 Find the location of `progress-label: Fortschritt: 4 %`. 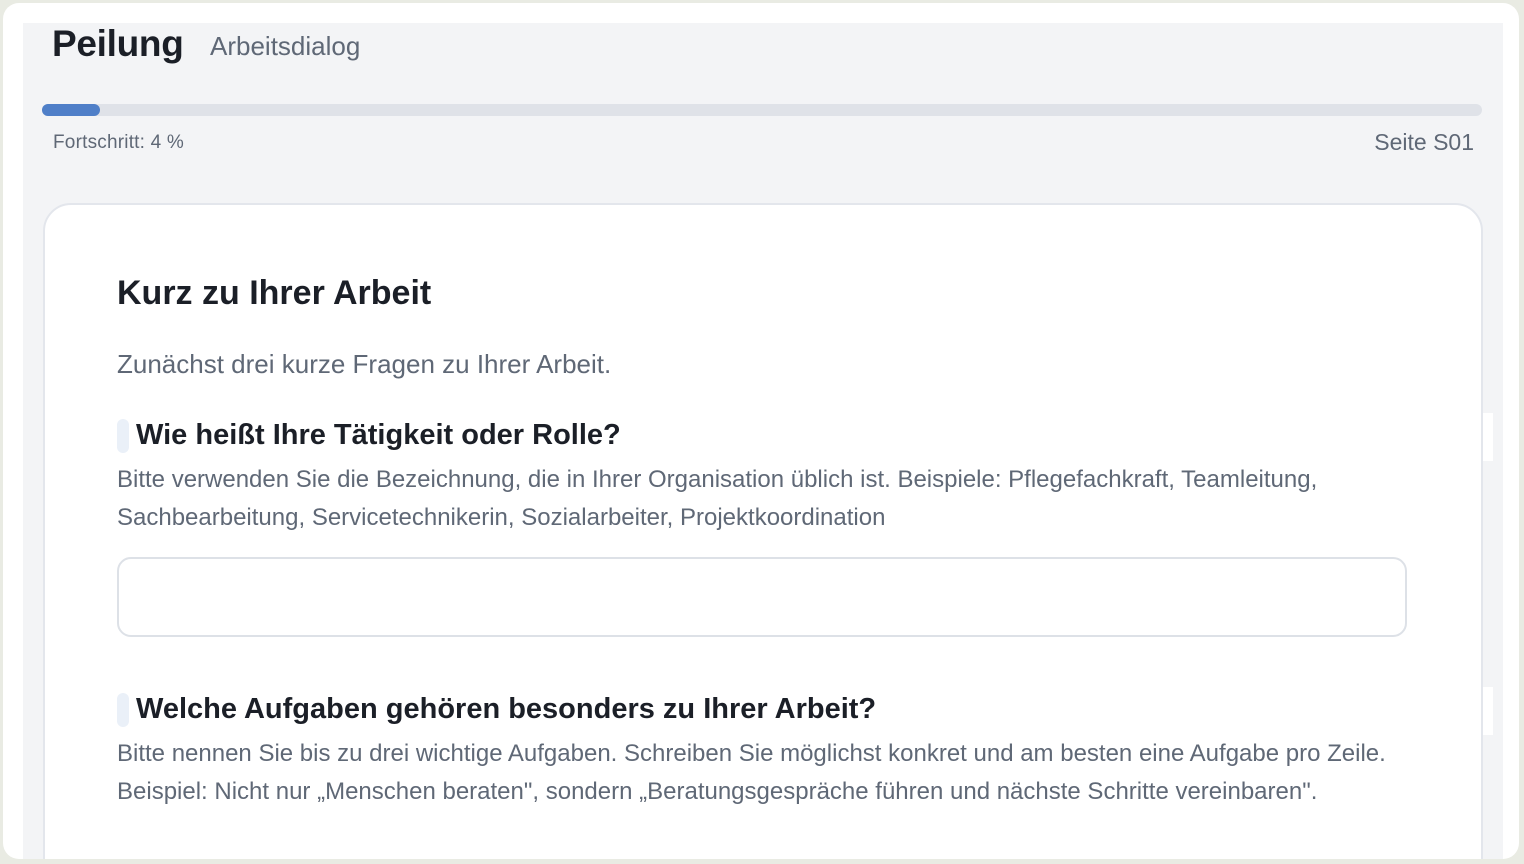

progress-label: Fortschritt: 4 % is located at coordinates (118, 142).